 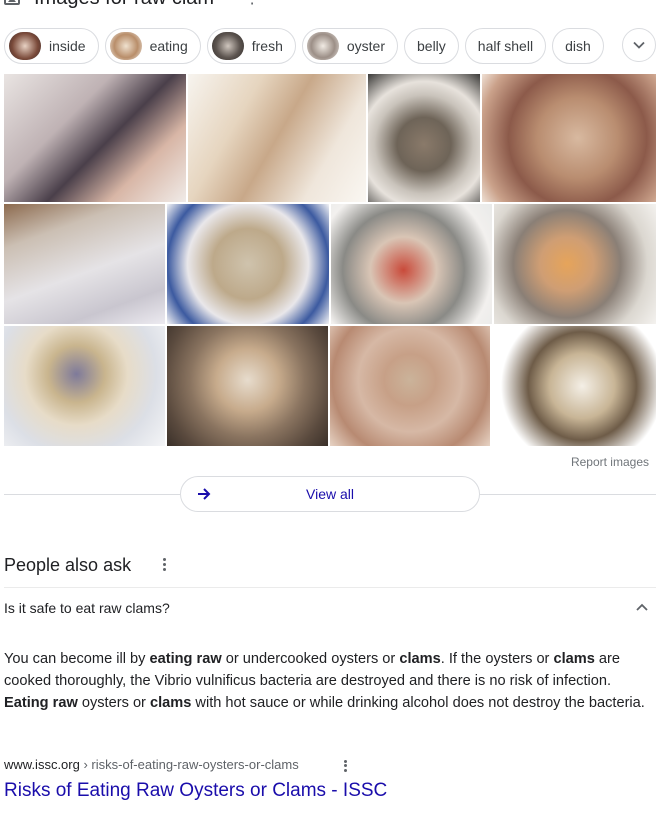 What do you see at coordinates (189, 764) in the screenshot?
I see `source-path: › risks-of-eating-raw-oysters-or-clams` at bounding box center [189, 764].